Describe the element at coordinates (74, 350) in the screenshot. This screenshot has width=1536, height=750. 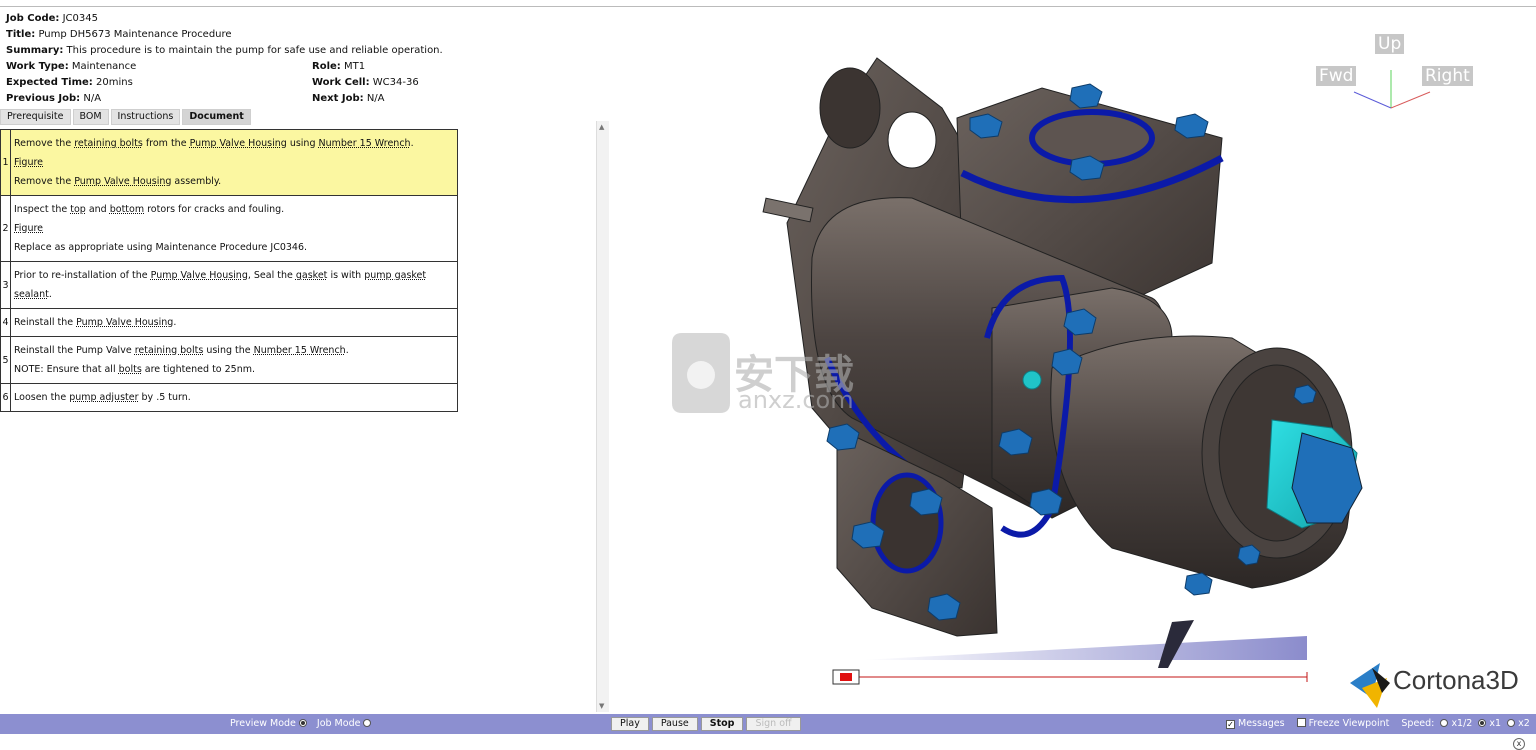
I see `step-text: Reinstall the Pump Valve` at that location.